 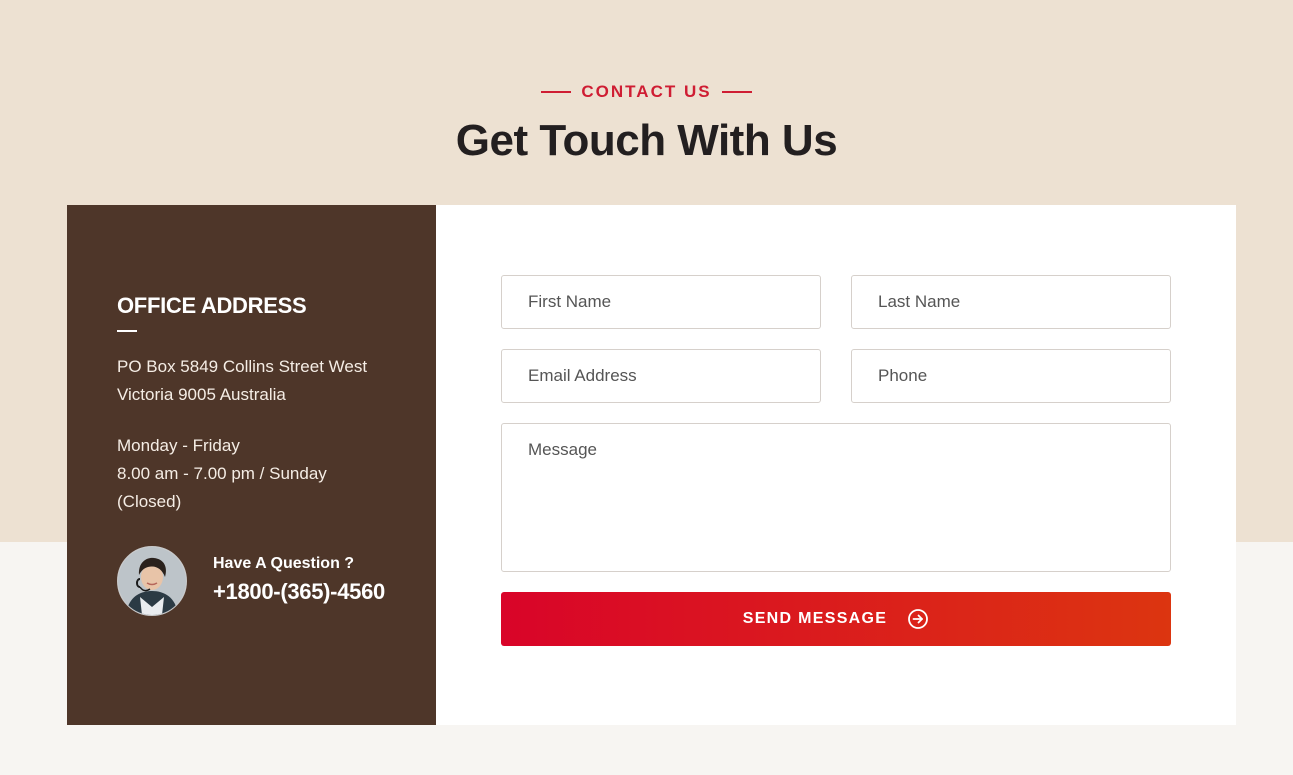 What do you see at coordinates (149, 501) in the screenshot?
I see `hours-line-3: (Closed)` at bounding box center [149, 501].